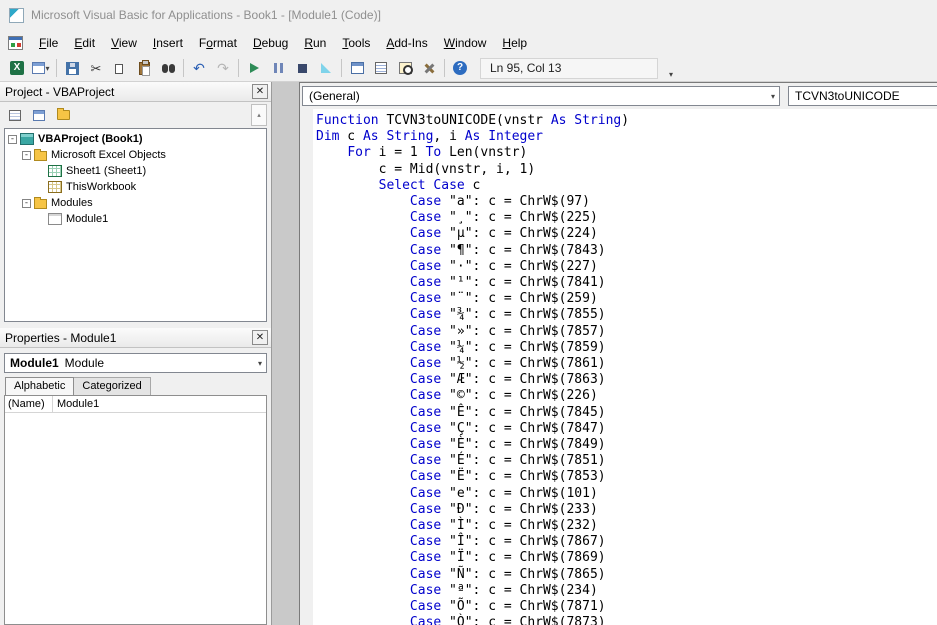 This screenshot has width=937, height=625. Describe the element at coordinates (499, 202) in the screenshot. I see `code-line: Case "a": c = ChrW$(97)` at that location.